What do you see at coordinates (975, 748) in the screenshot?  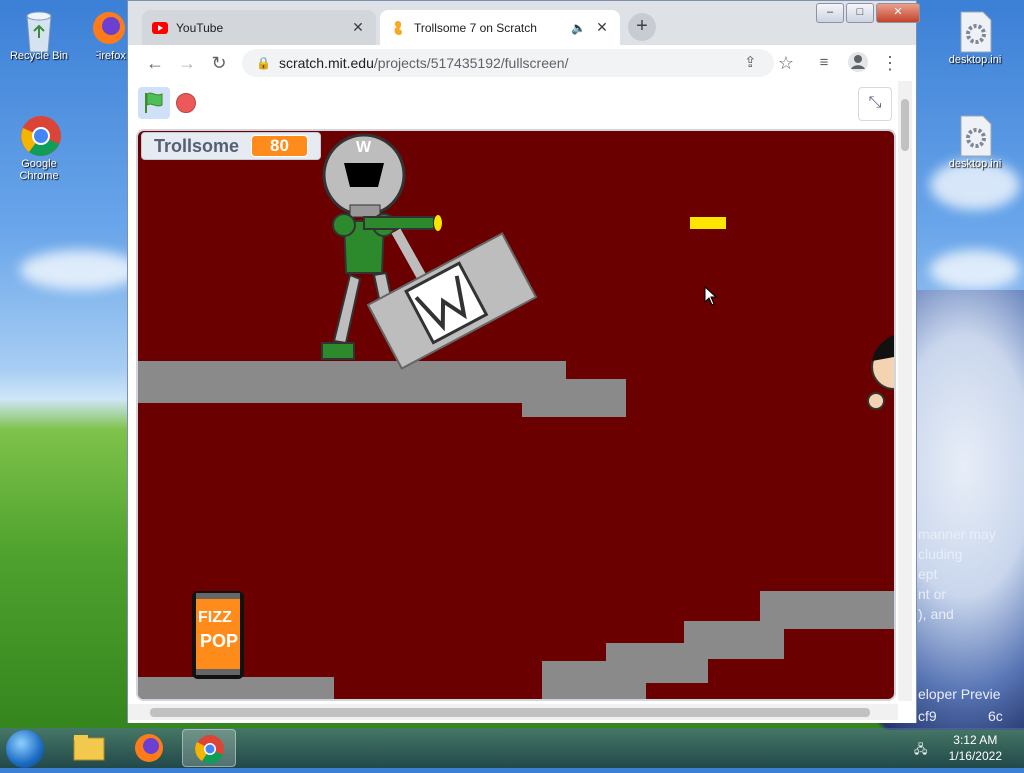 I see `system-clock: 3:12 AM 1/16/2022` at bounding box center [975, 748].